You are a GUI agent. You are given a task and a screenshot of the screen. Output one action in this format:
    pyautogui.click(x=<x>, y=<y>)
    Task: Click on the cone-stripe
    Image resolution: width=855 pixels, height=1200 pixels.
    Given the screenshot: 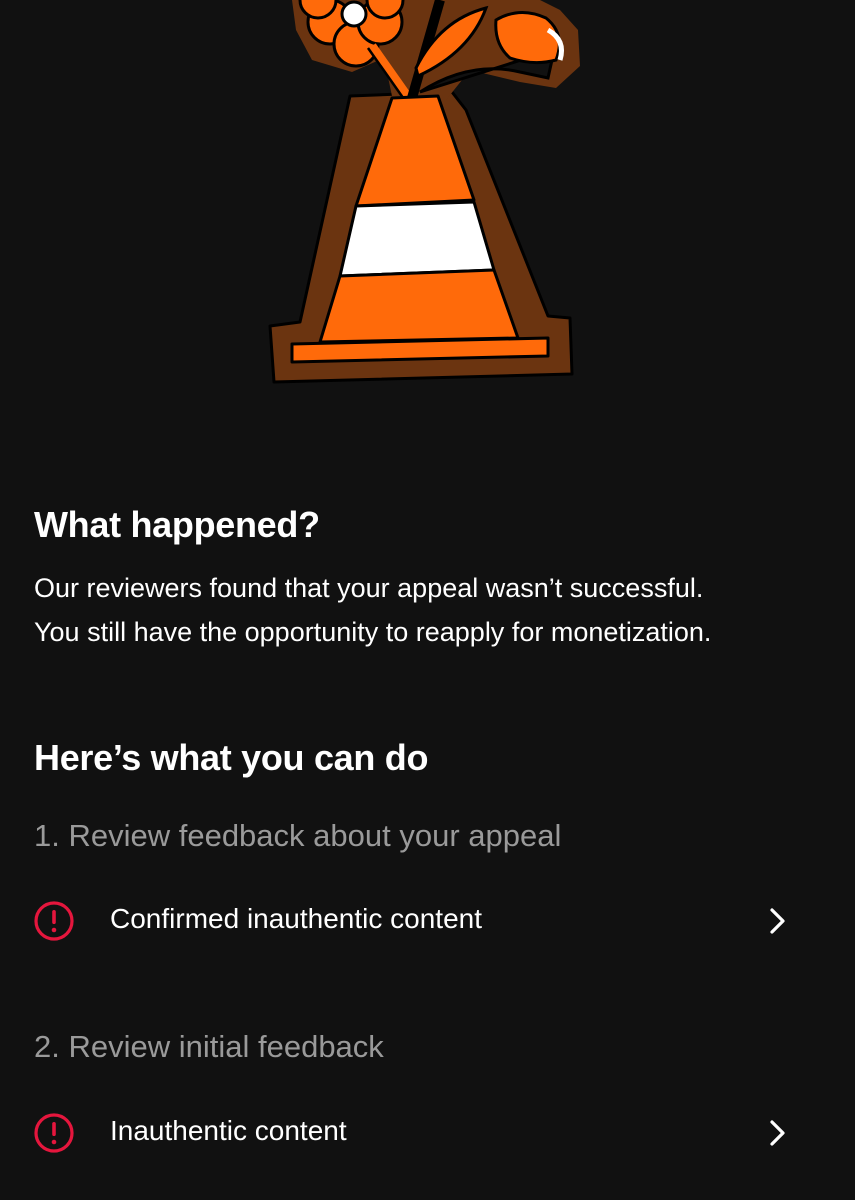 What is the action you would take?
    pyautogui.click(x=417, y=239)
    